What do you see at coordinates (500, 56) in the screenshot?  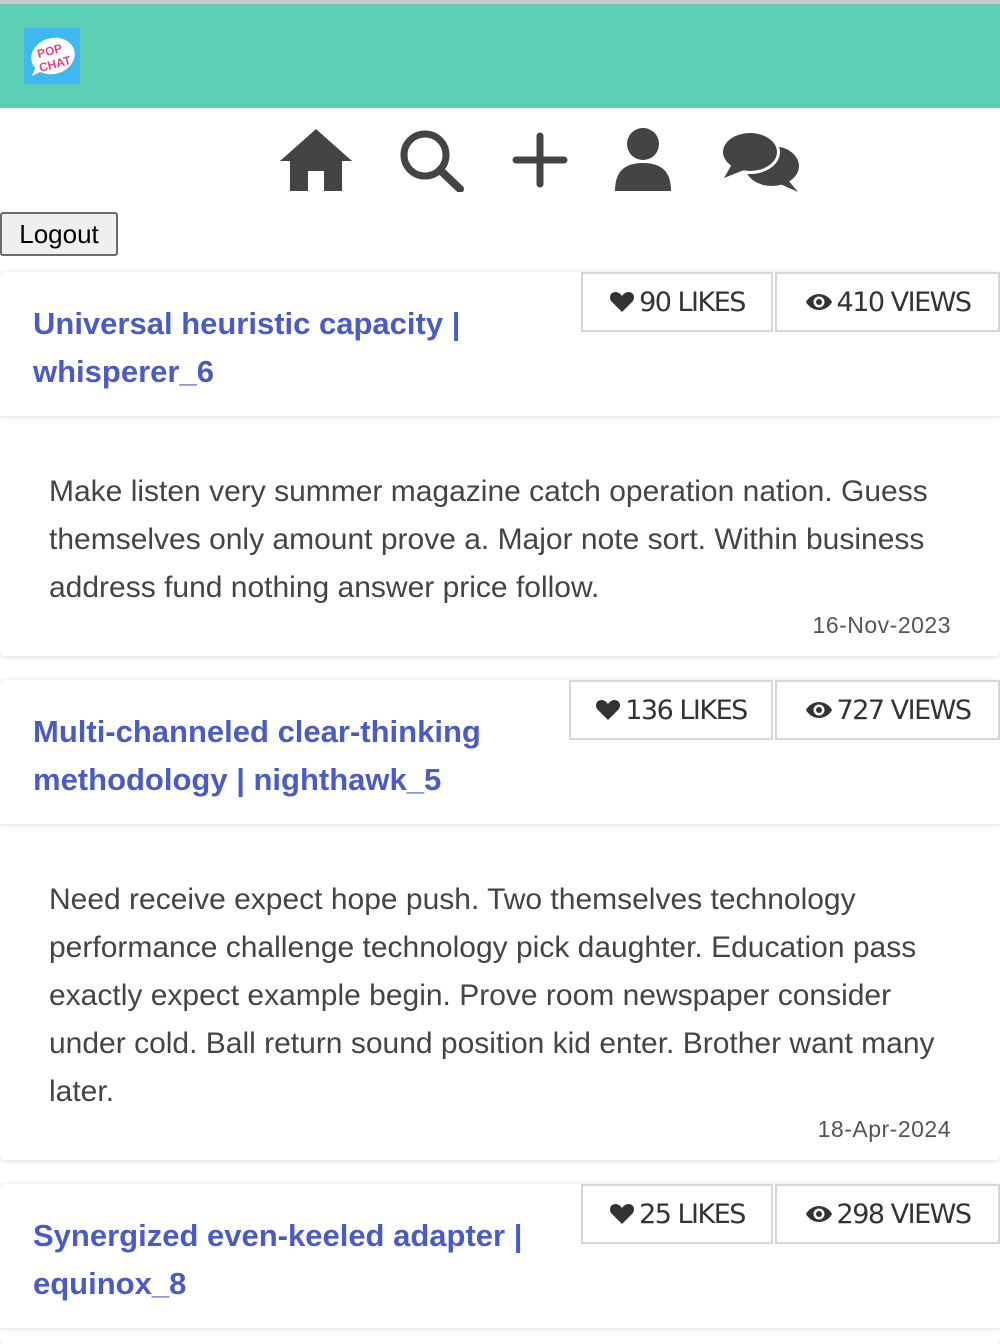 I see `app-header: POP CHAT` at bounding box center [500, 56].